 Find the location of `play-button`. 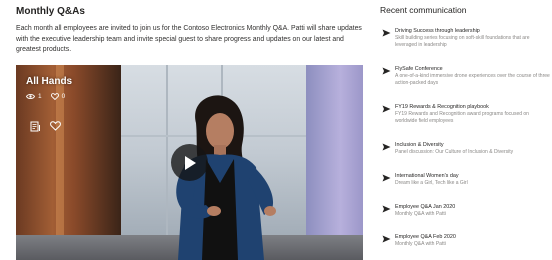

play-button is located at coordinates (189, 162).